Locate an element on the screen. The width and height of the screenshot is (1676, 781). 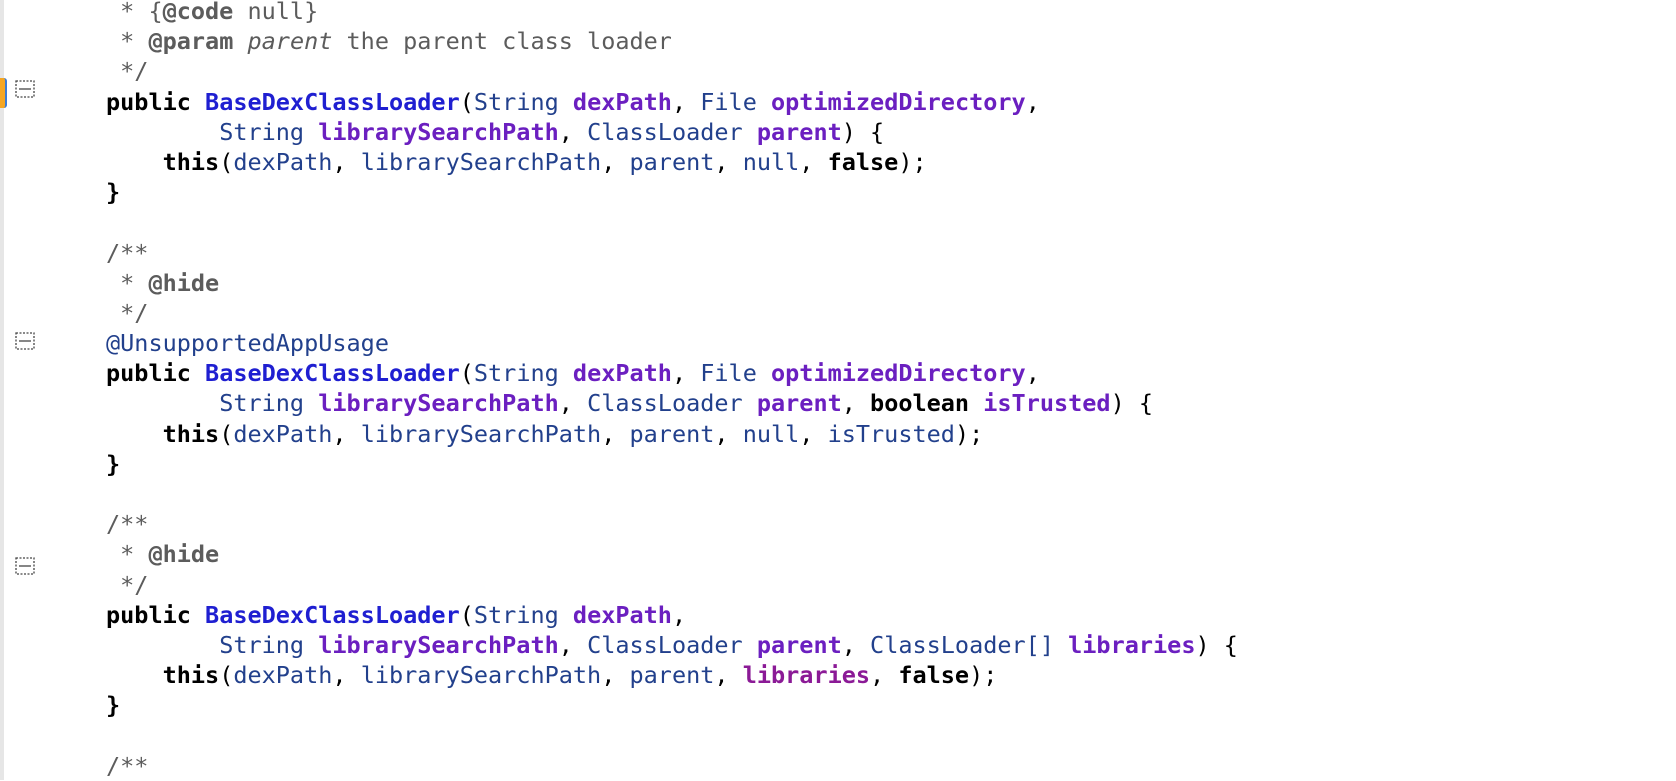
code-token: /** is located at coordinates (127, 765).